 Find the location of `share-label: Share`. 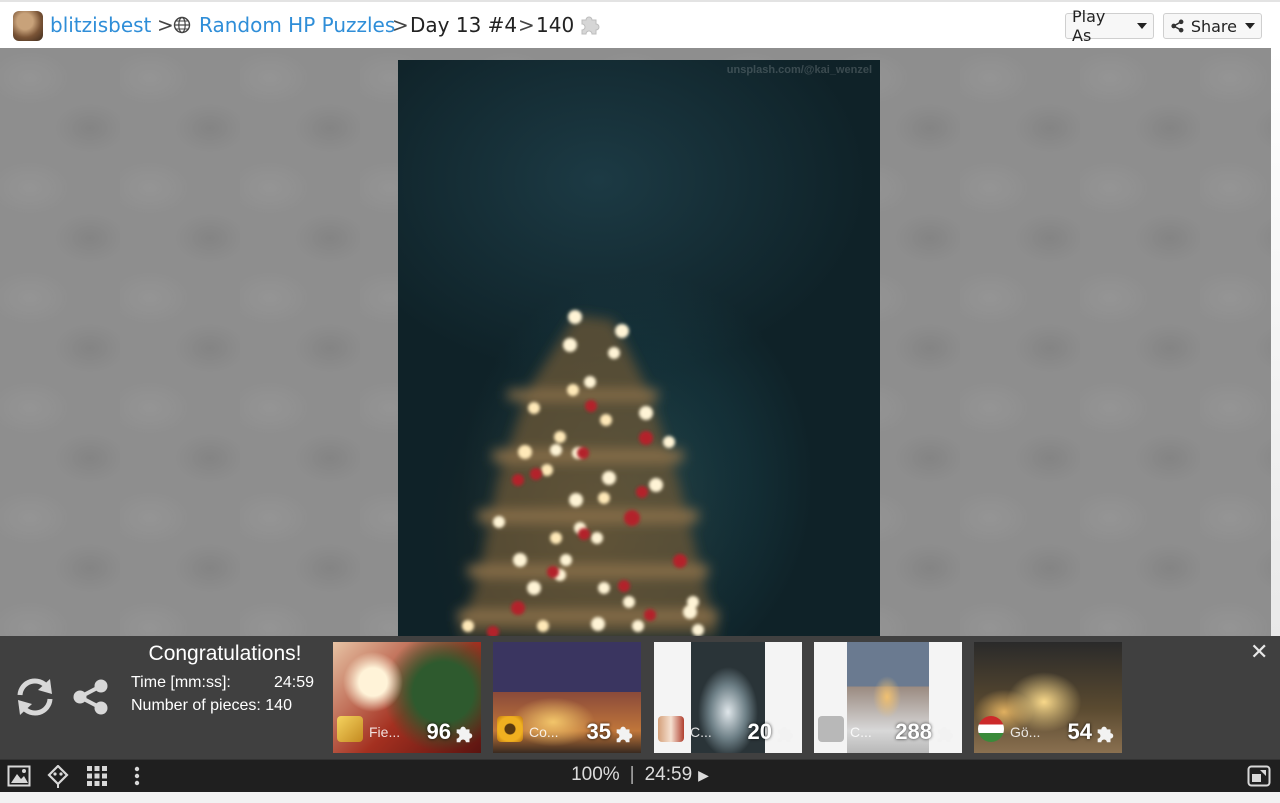

share-label: Share is located at coordinates (1213, 26).